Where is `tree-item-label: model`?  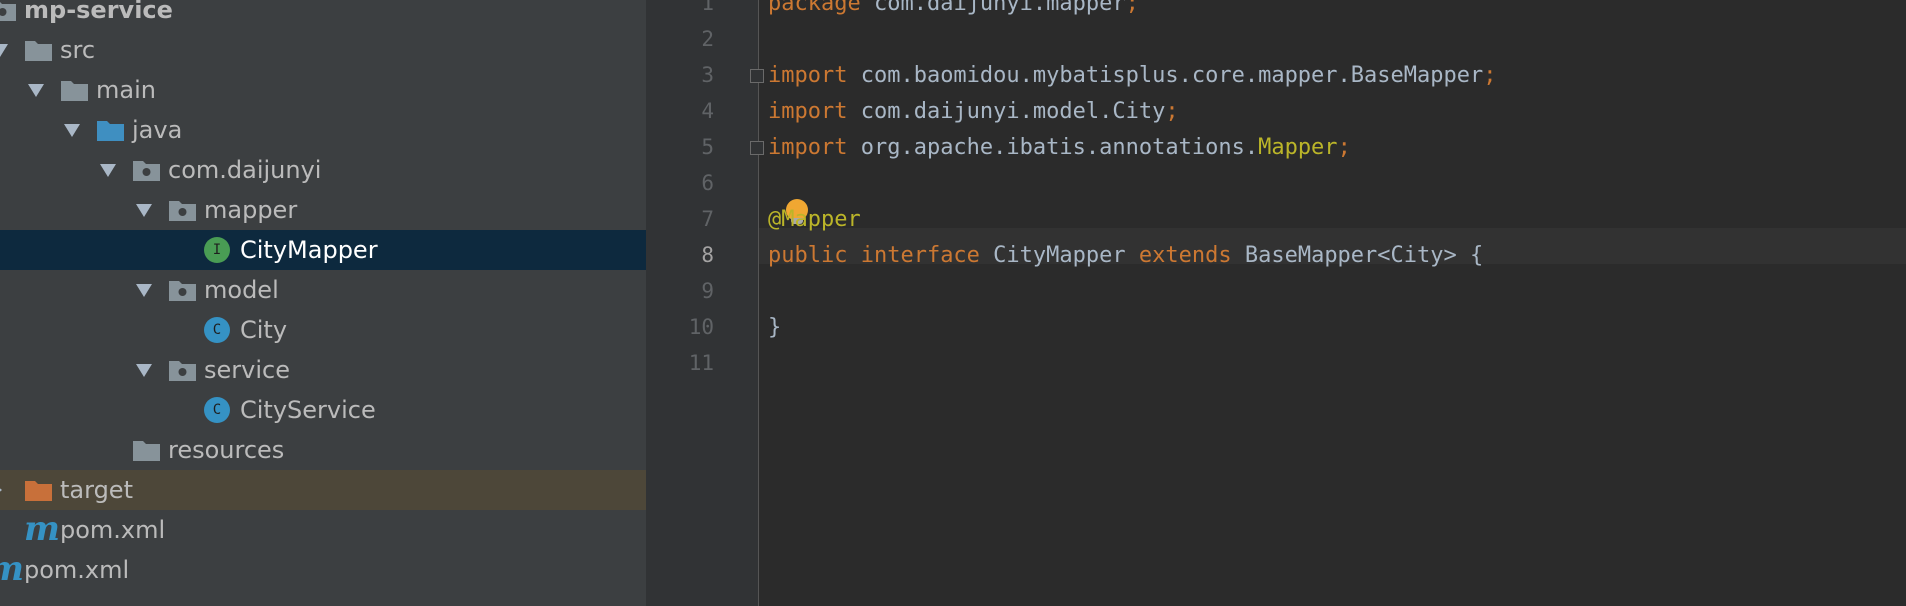
tree-item-label: model is located at coordinates (241, 290).